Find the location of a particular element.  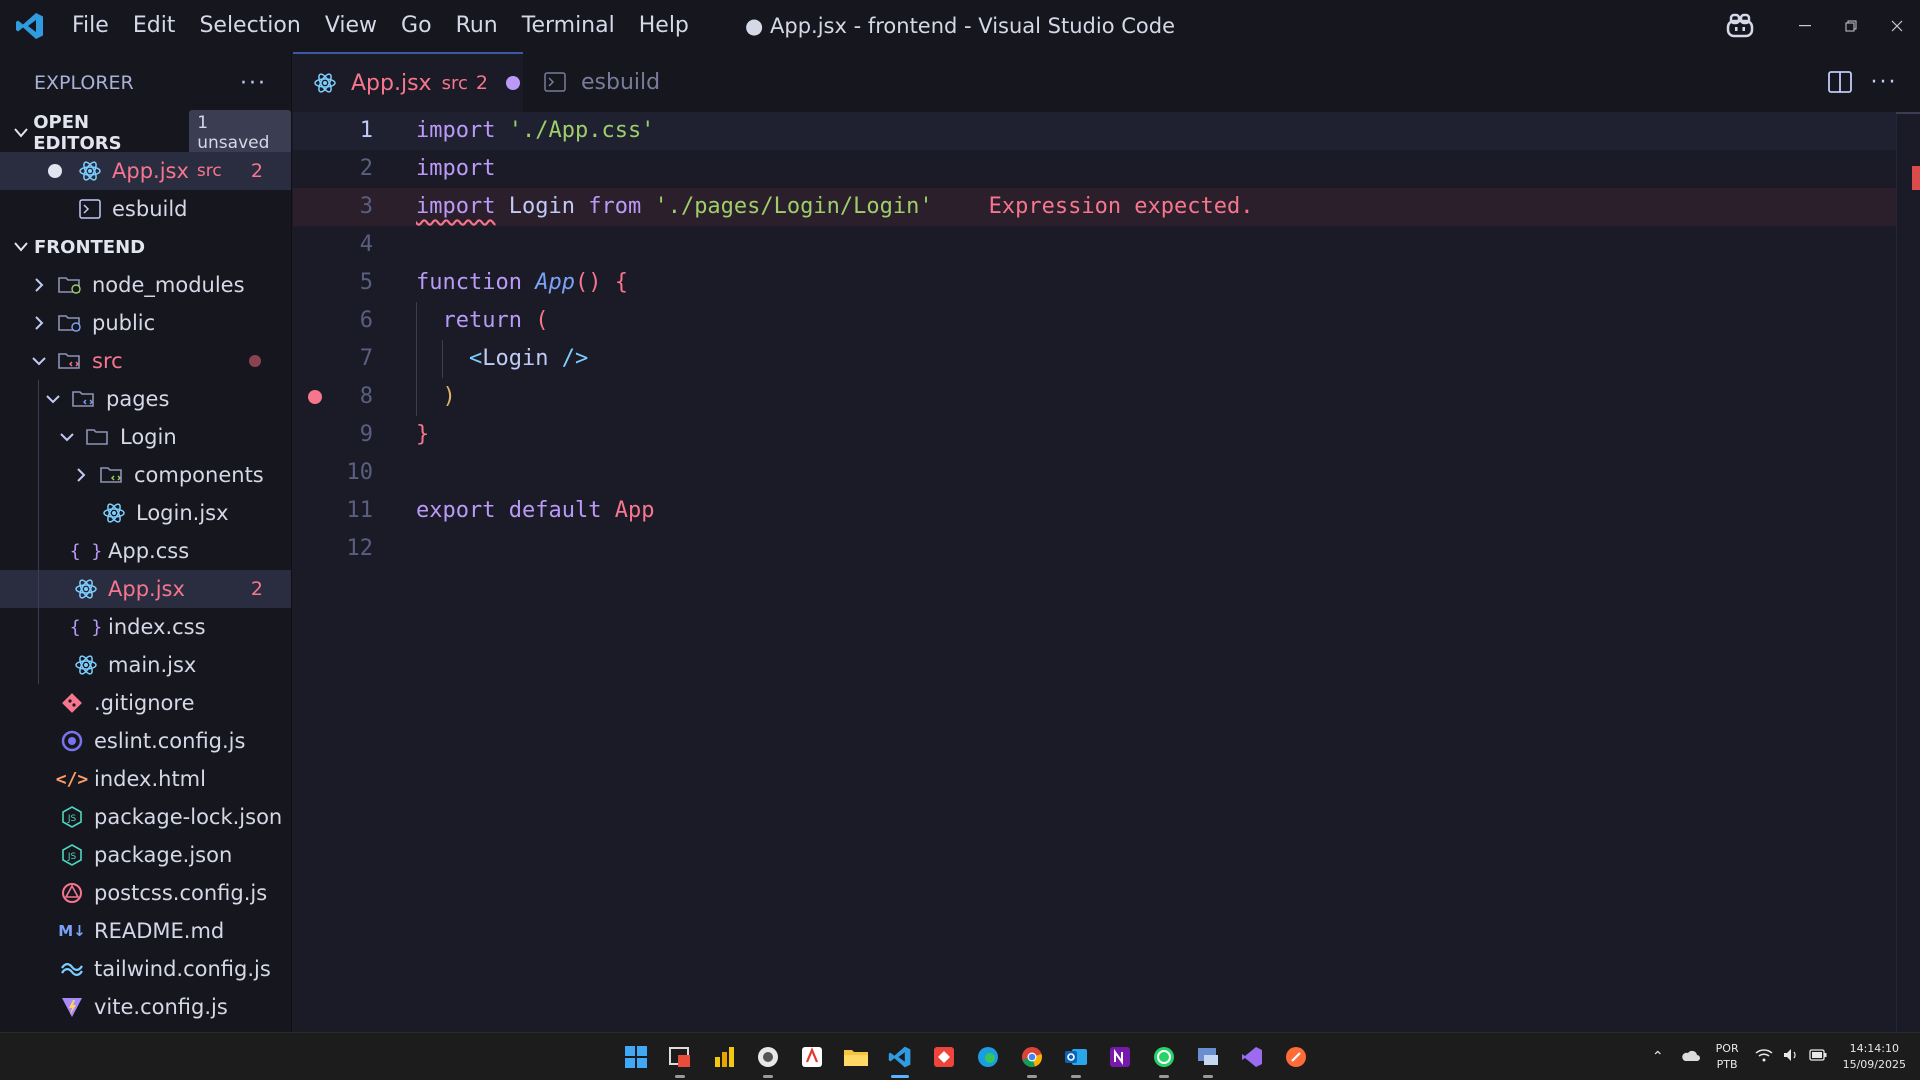

editor-scrollbar is located at coordinates (1908, 572).